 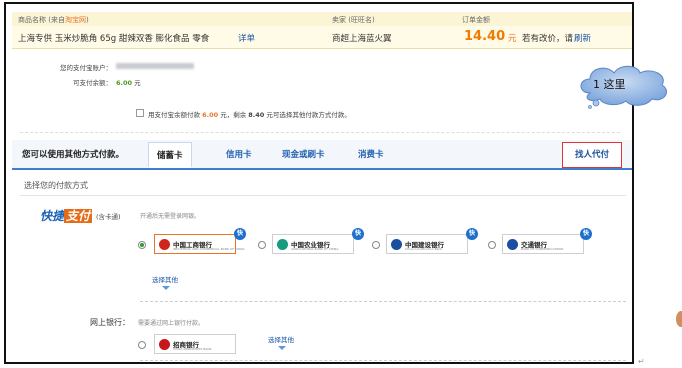 I want to click on express-pay-note: 开通后无需登录网银。, so click(x=170, y=216).